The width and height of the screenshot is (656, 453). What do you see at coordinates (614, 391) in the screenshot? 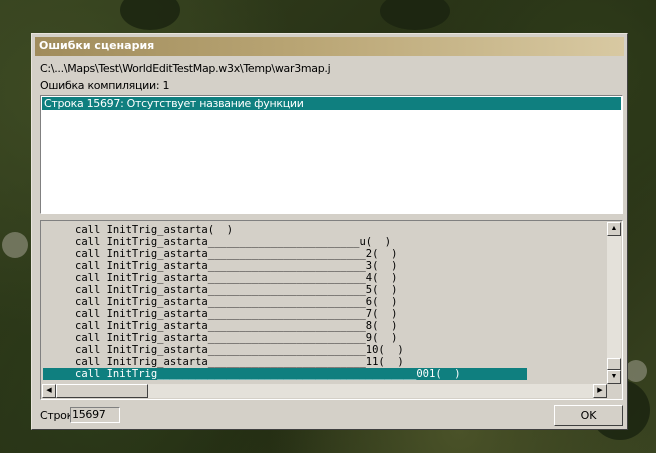
I see `scrollbar-corner` at bounding box center [614, 391].